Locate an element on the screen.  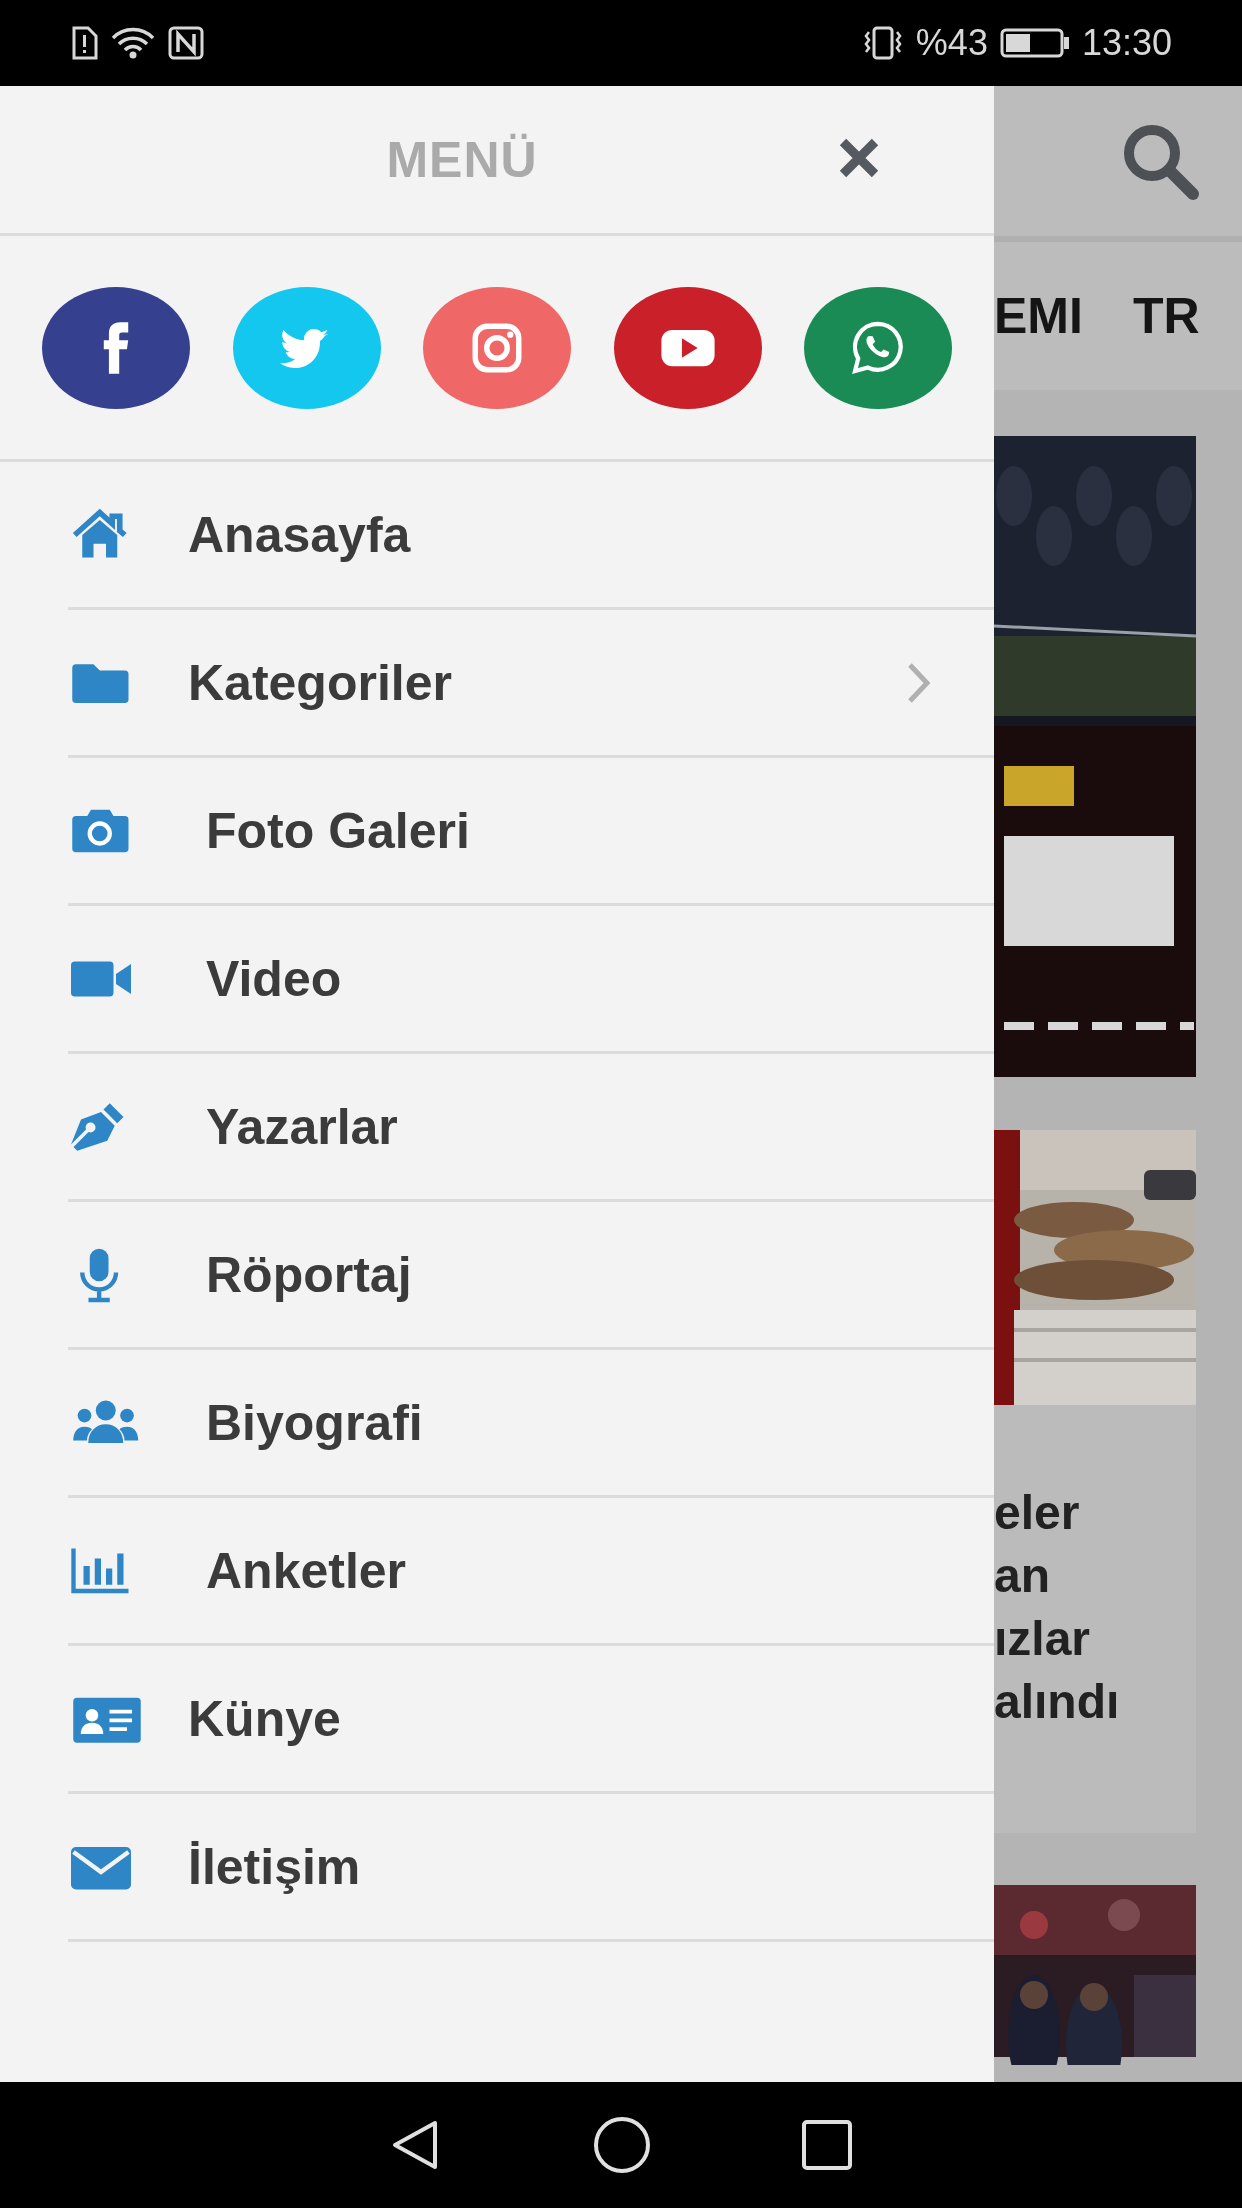
menu-item: Foto Galeri is located at coordinates (531, 832).